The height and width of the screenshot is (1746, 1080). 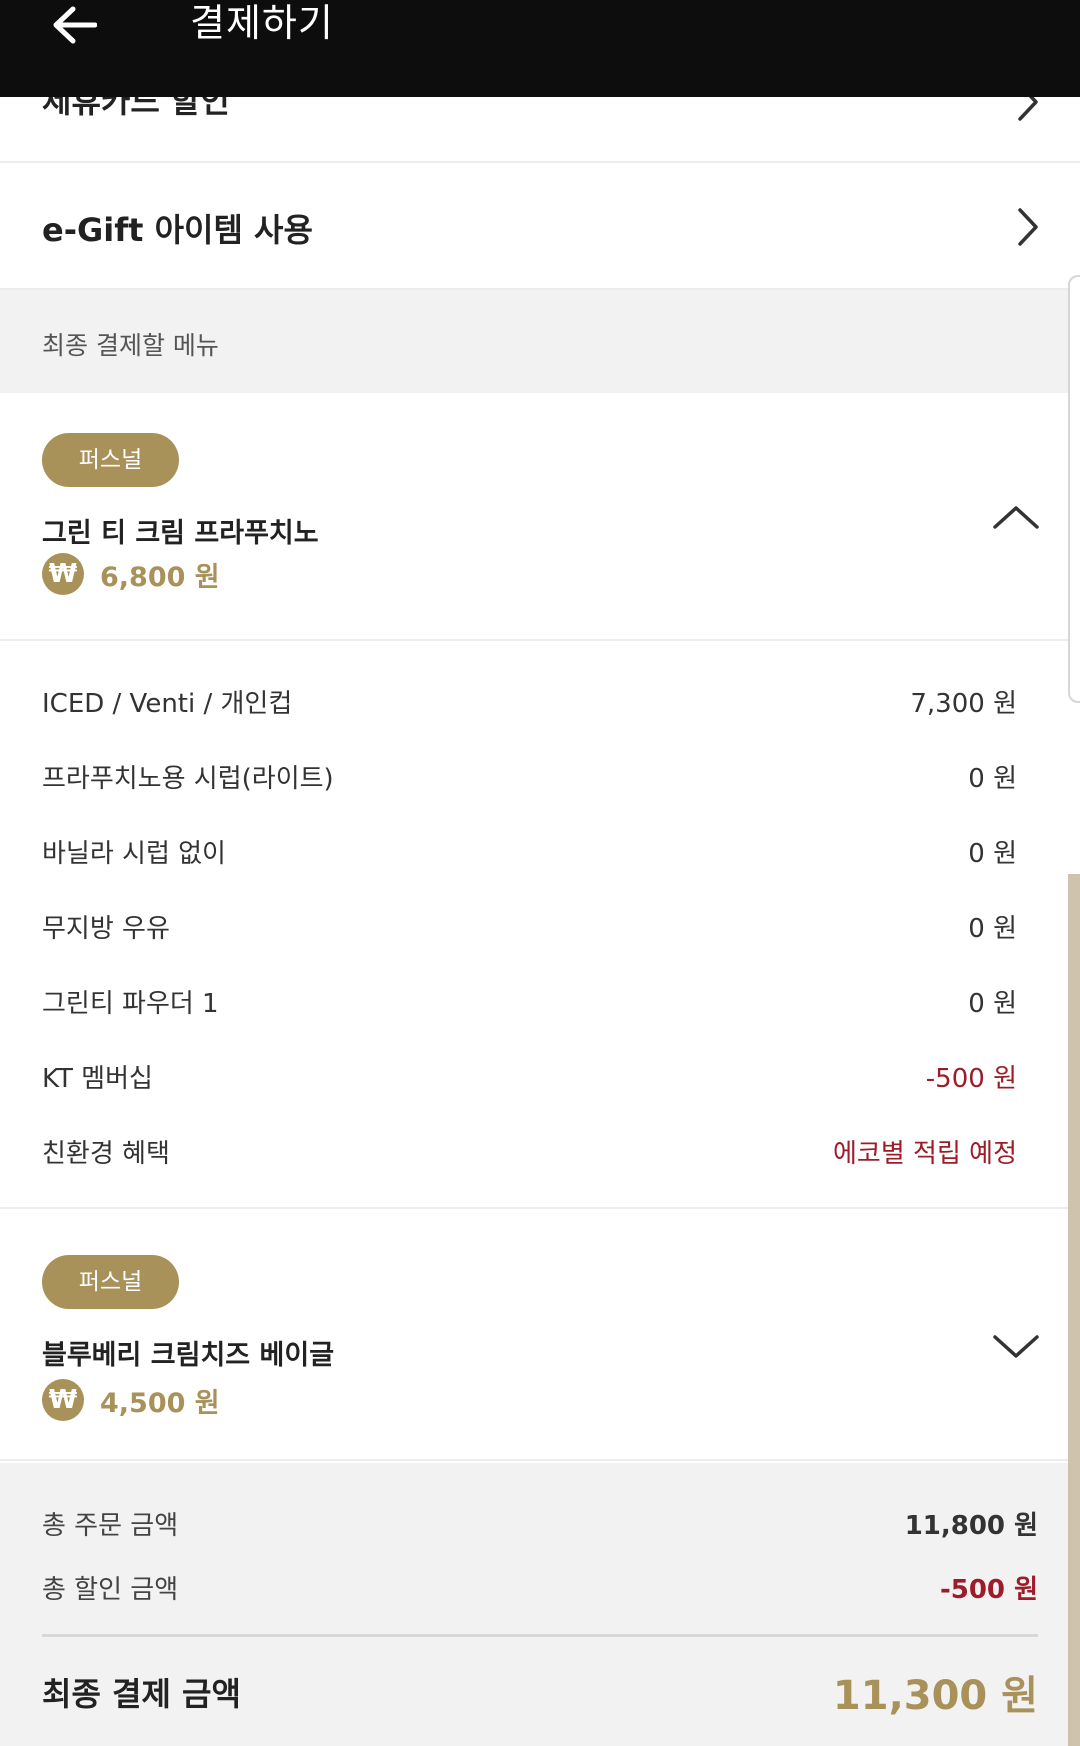 What do you see at coordinates (529, 1001) in the screenshot?
I see `option-row: 그린티 파우더 1 0 원` at bounding box center [529, 1001].